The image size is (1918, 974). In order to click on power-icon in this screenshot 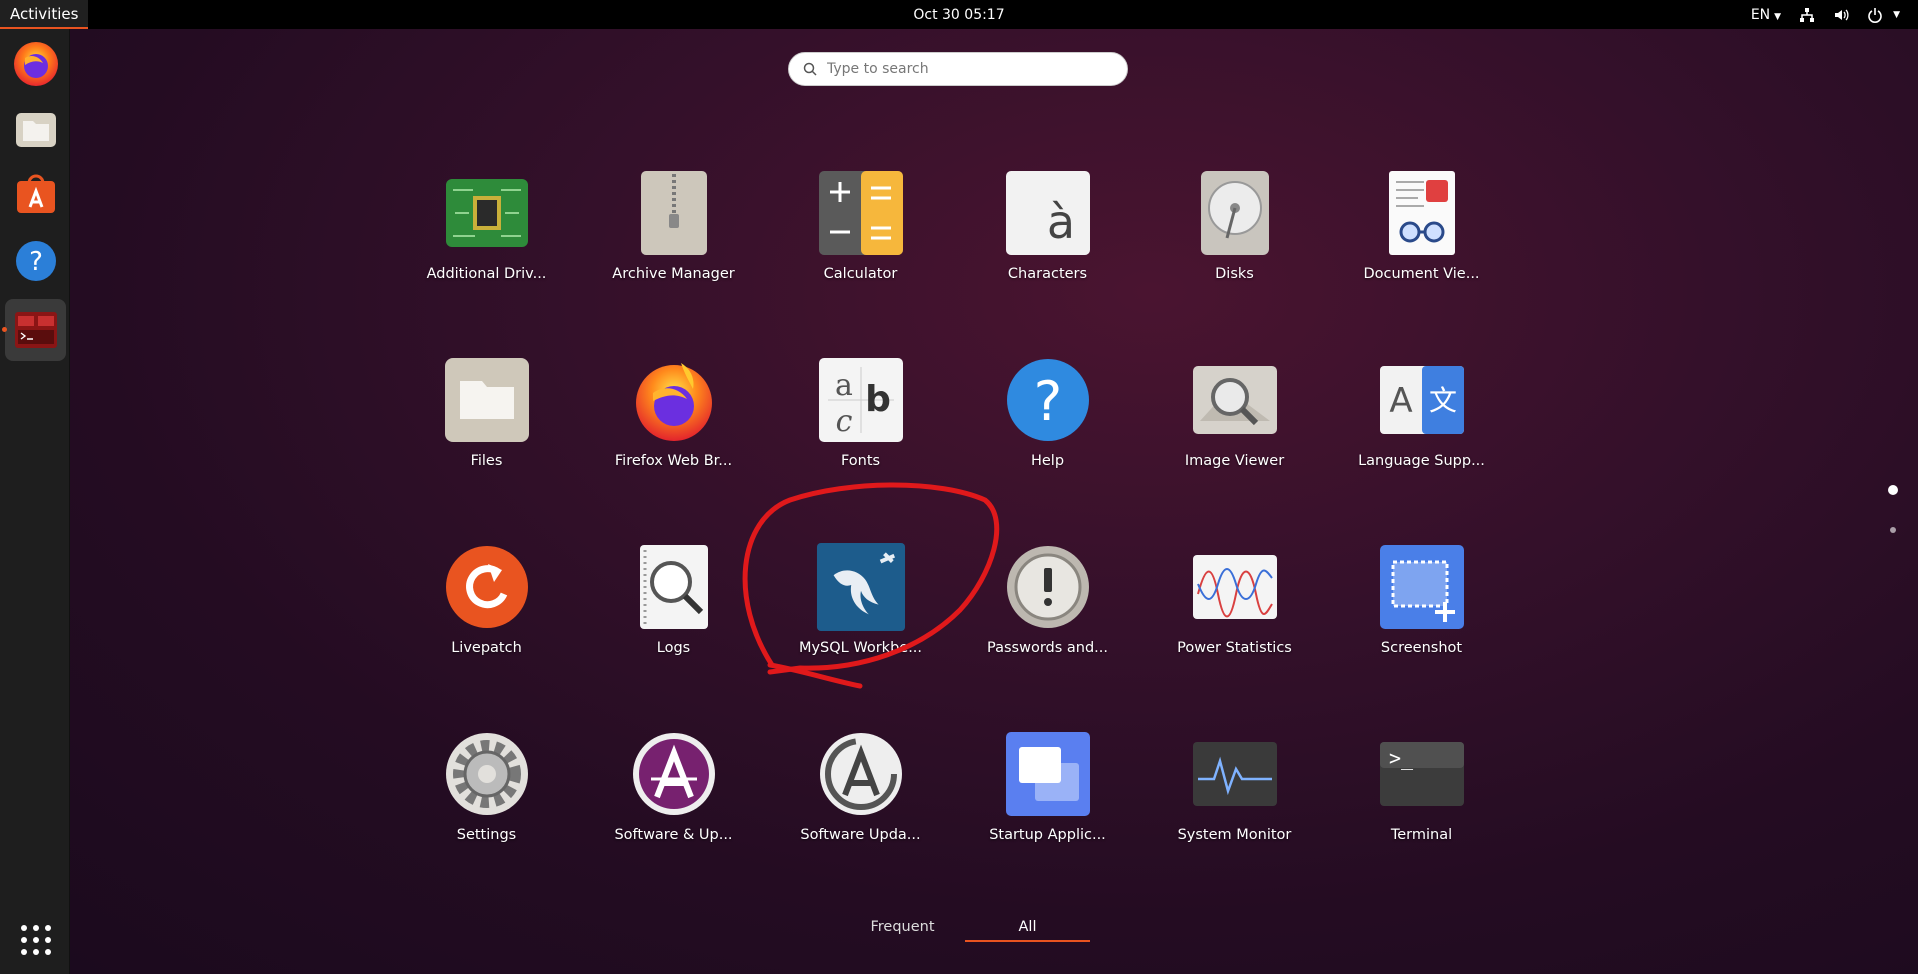, I will do `click(1875, 15)`.